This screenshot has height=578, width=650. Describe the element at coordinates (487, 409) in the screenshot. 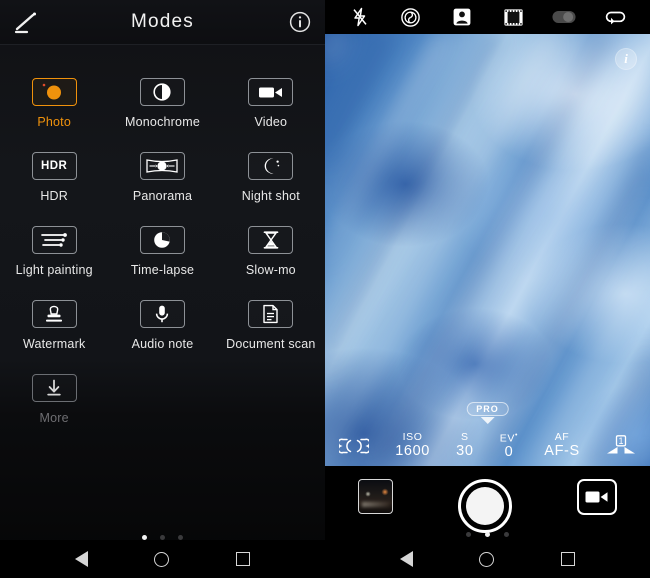

I see `pro-badge-label: PRO` at that location.